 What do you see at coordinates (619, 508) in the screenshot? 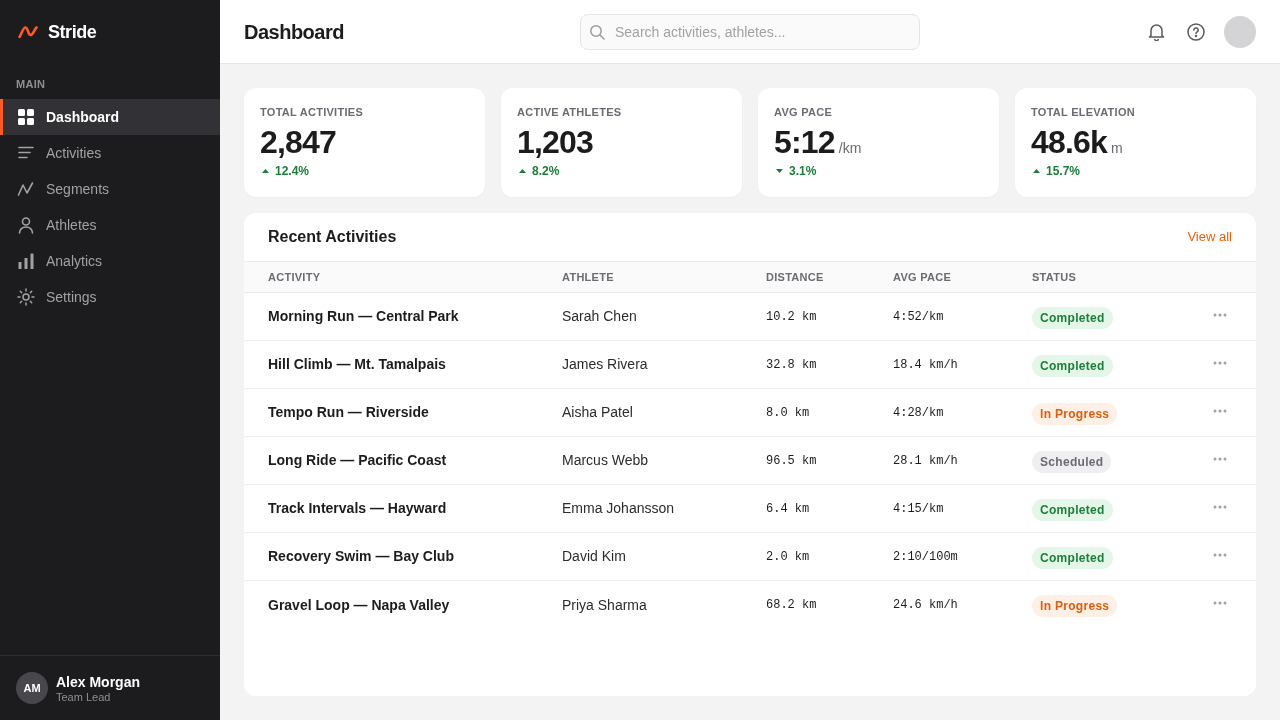
I see `athlete-name: Emma Johansson` at bounding box center [619, 508].